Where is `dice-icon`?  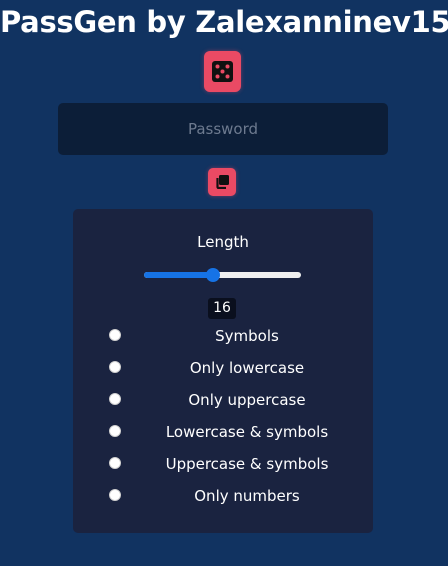
dice-icon is located at coordinates (222, 71).